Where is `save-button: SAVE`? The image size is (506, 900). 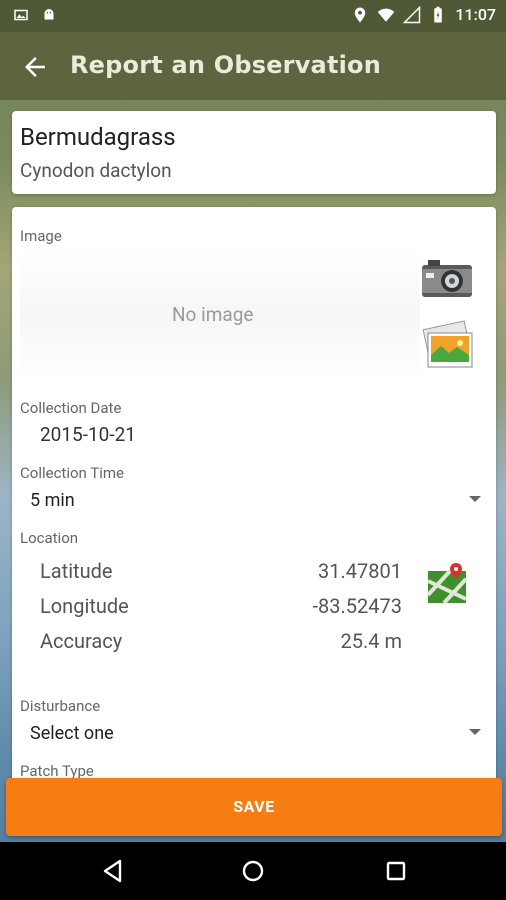 save-button: SAVE is located at coordinates (254, 807).